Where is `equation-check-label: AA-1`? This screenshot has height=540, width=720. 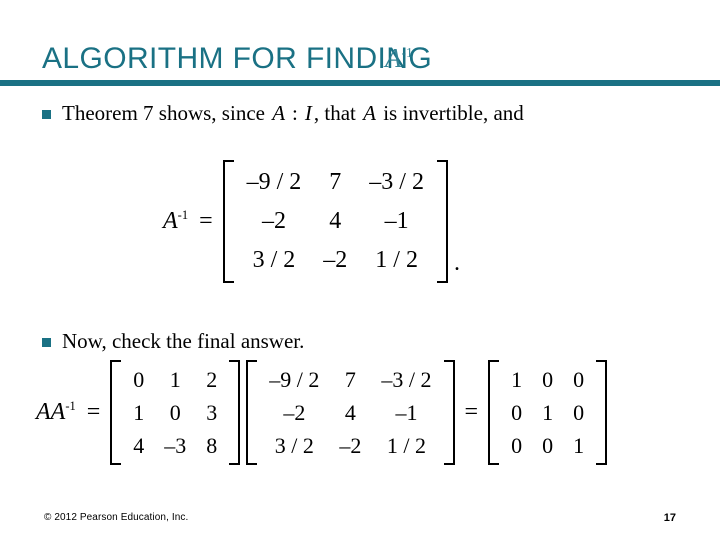
equation-check-label: AA-1 is located at coordinates (58, 412).